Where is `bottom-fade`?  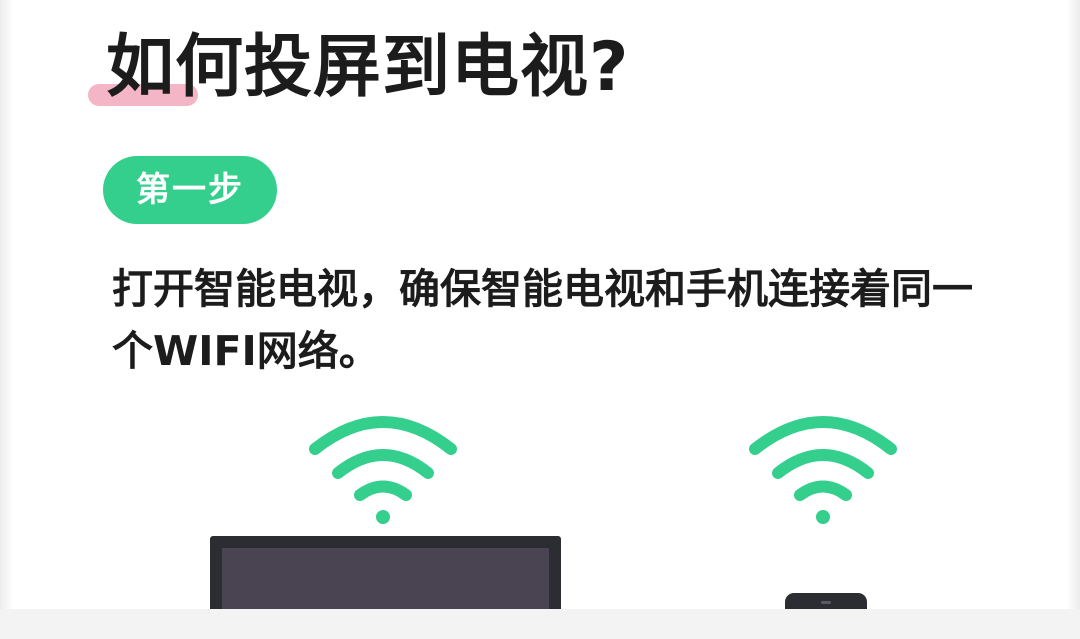
bottom-fade is located at coordinates (540, 624).